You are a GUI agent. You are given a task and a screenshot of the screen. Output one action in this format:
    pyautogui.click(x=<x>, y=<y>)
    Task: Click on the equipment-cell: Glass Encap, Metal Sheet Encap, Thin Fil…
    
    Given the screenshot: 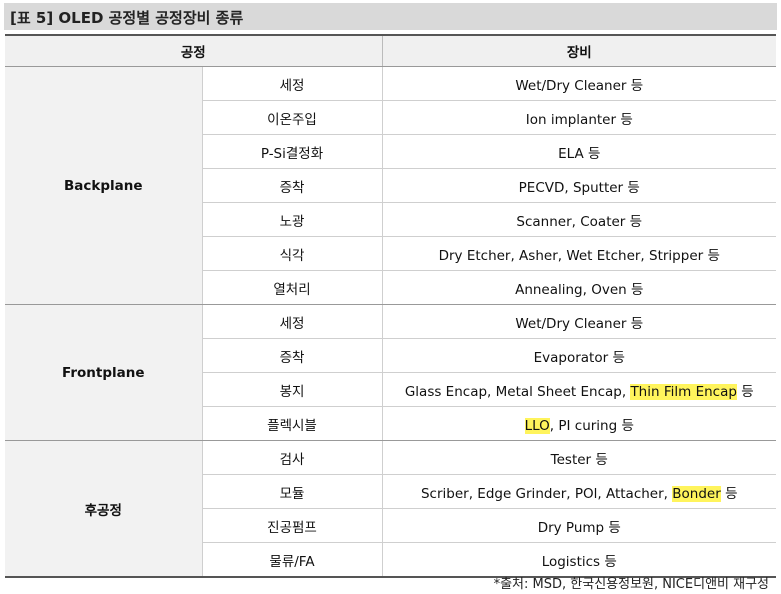 What is the action you would take?
    pyautogui.click(x=579, y=389)
    